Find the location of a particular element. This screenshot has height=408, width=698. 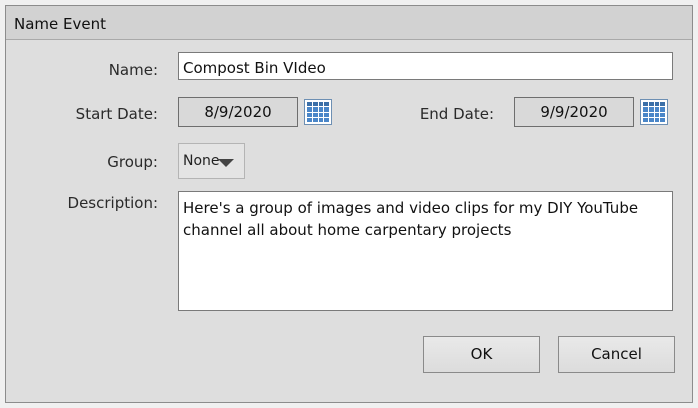

group-dropdown: None is located at coordinates (211, 161).